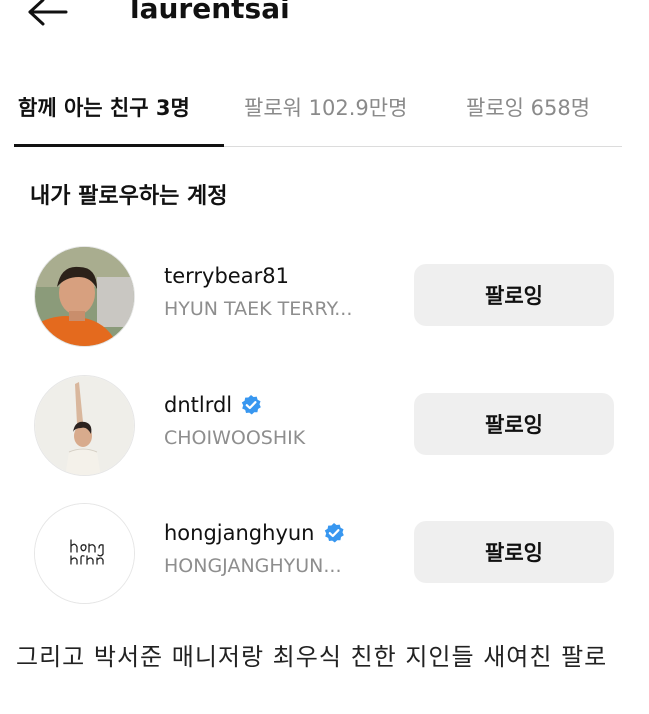  Describe the element at coordinates (129, 196) in the screenshot. I see `section-title: 내가 팔로우하는 계정` at that location.